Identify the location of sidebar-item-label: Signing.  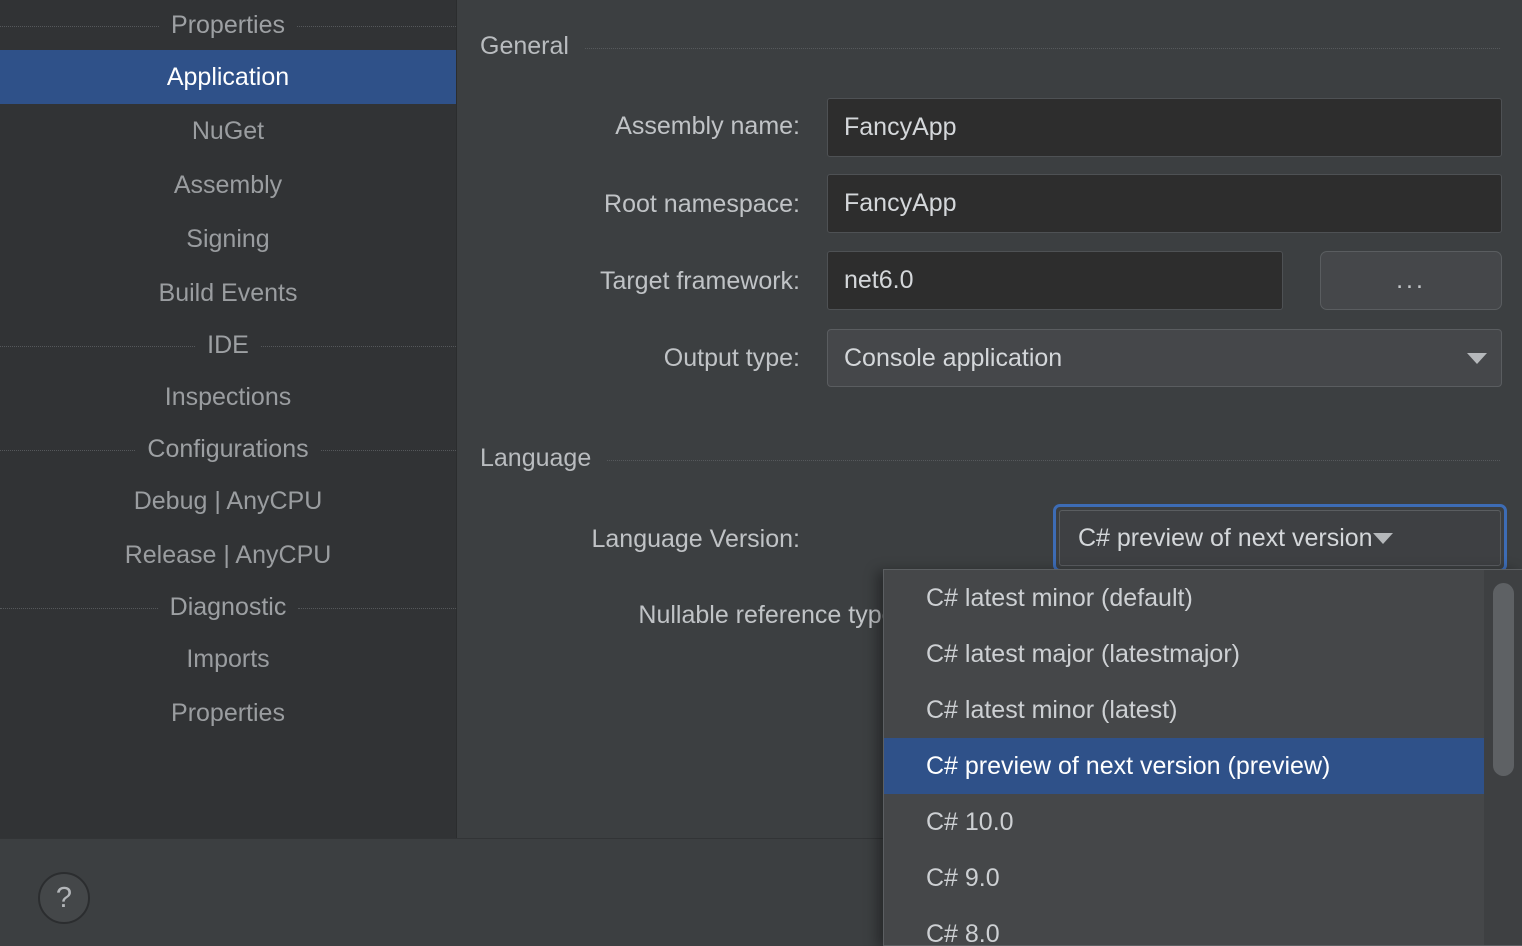
(228, 238).